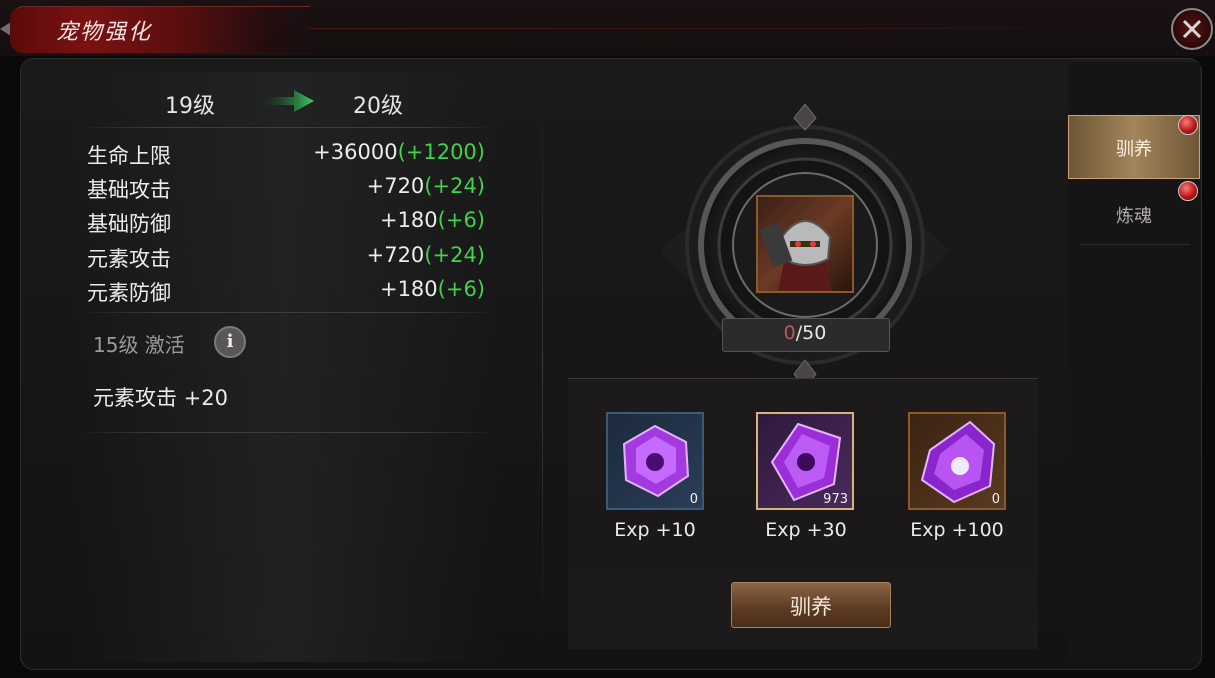 This screenshot has width=1215, height=678. What do you see at coordinates (425, 255) in the screenshot?
I see `stat-value-elem-atk: +720(+24)` at bounding box center [425, 255].